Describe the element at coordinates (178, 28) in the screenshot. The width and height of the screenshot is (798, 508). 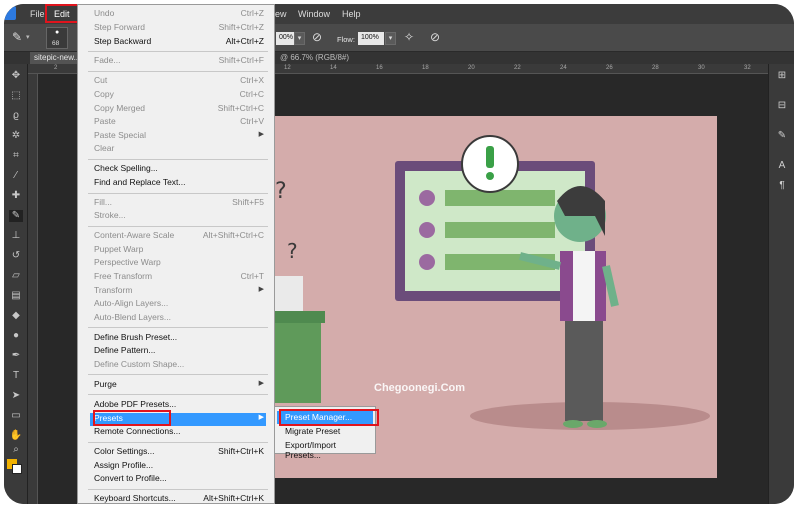
I see `menu-item-step-forward: Step Forward Shift+Ctrl+Z` at that location.